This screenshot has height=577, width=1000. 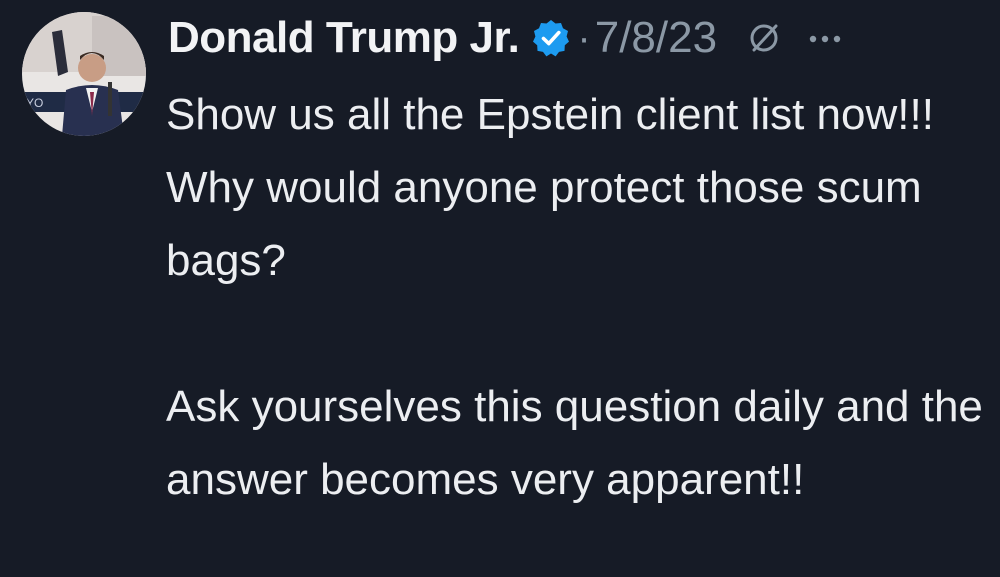 What do you see at coordinates (34, 103) in the screenshot?
I see `svg-text: YO` at bounding box center [34, 103].